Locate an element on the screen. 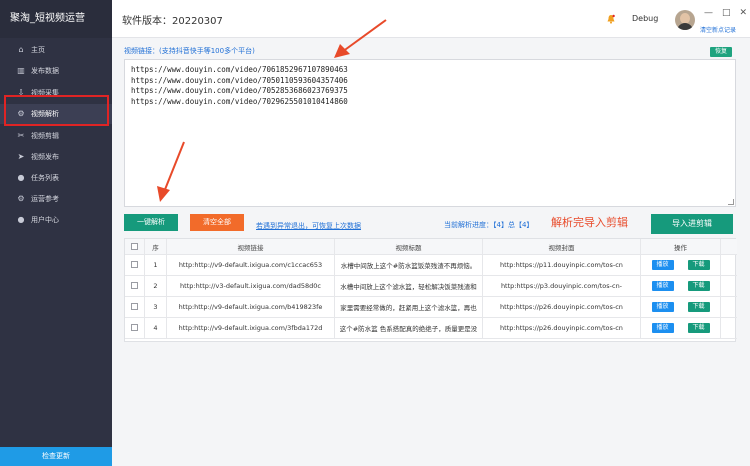  header-index: 序 is located at coordinates (156, 246).